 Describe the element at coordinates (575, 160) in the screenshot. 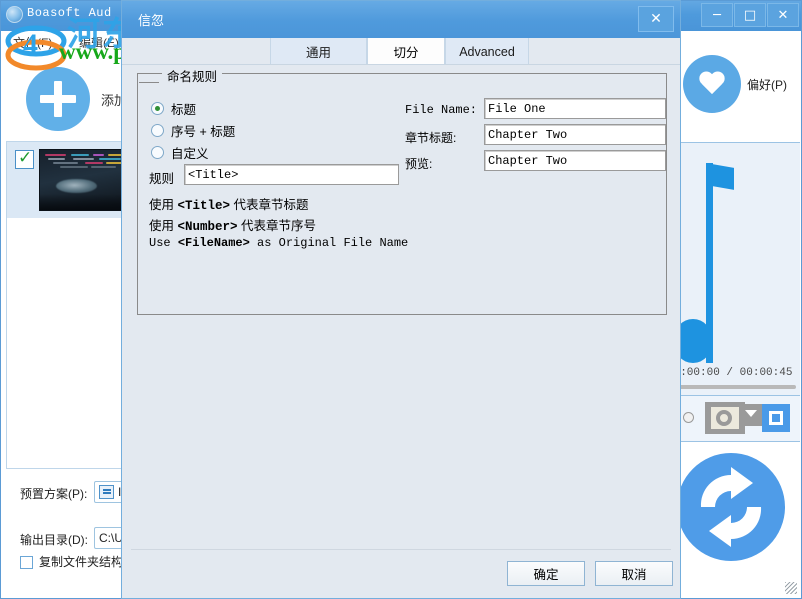

I see `preview-input: Chapter Two` at that location.